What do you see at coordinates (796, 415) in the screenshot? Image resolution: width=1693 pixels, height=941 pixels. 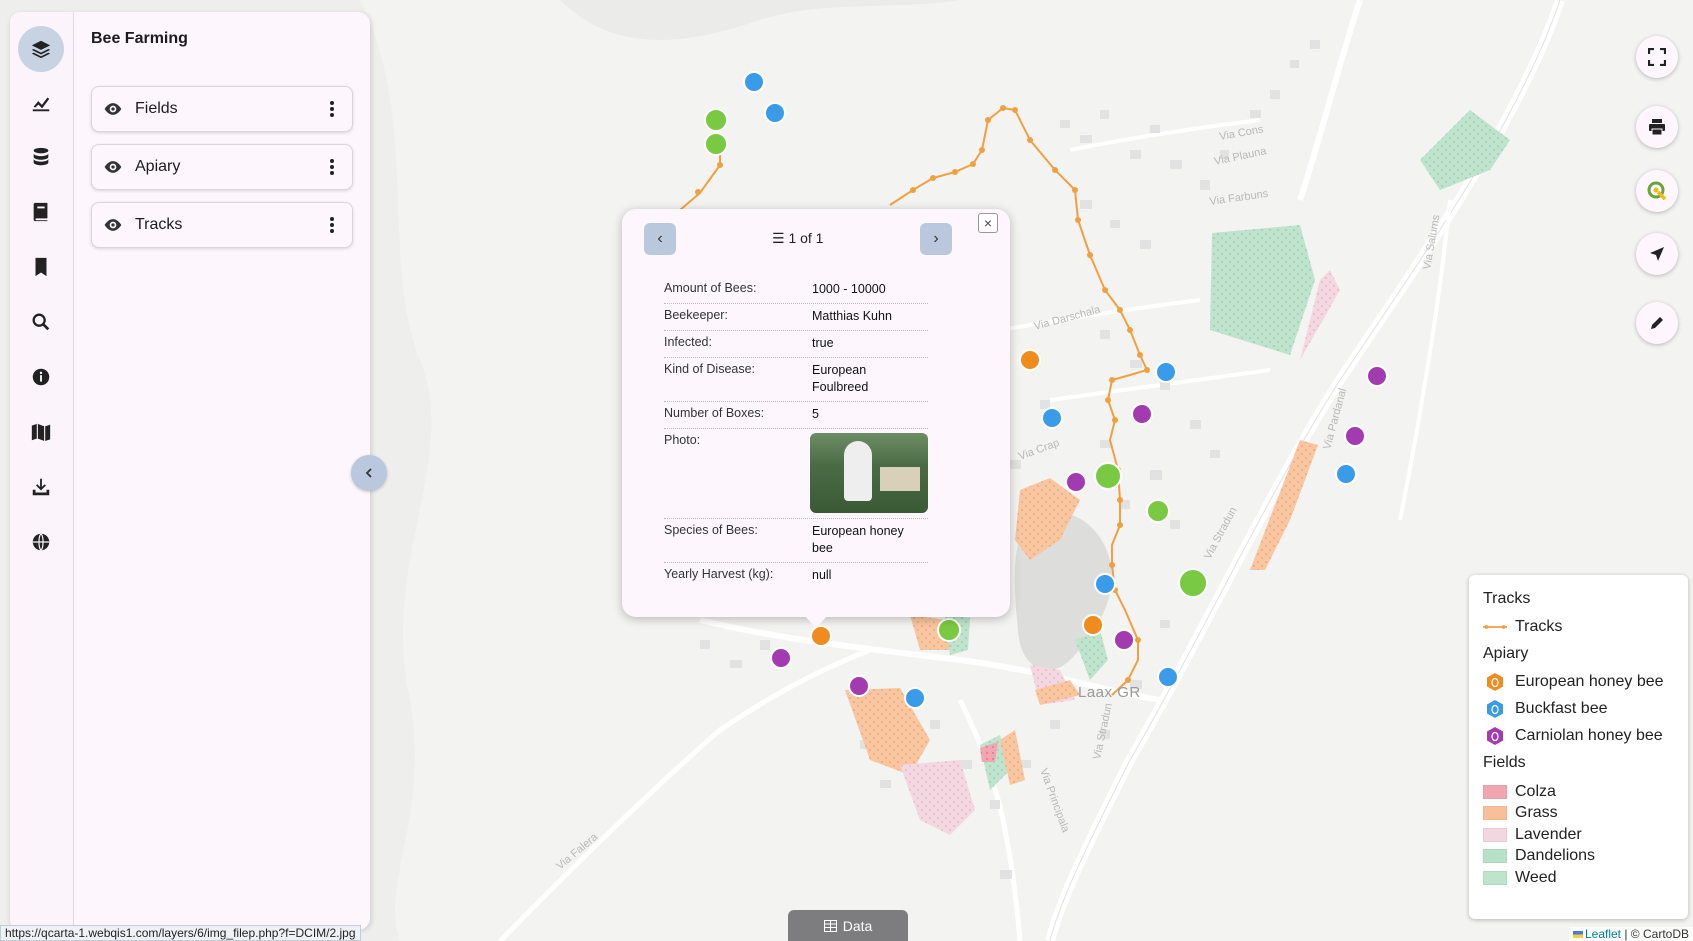 I see `attribute-row: Number of Boxes: 5` at bounding box center [796, 415].